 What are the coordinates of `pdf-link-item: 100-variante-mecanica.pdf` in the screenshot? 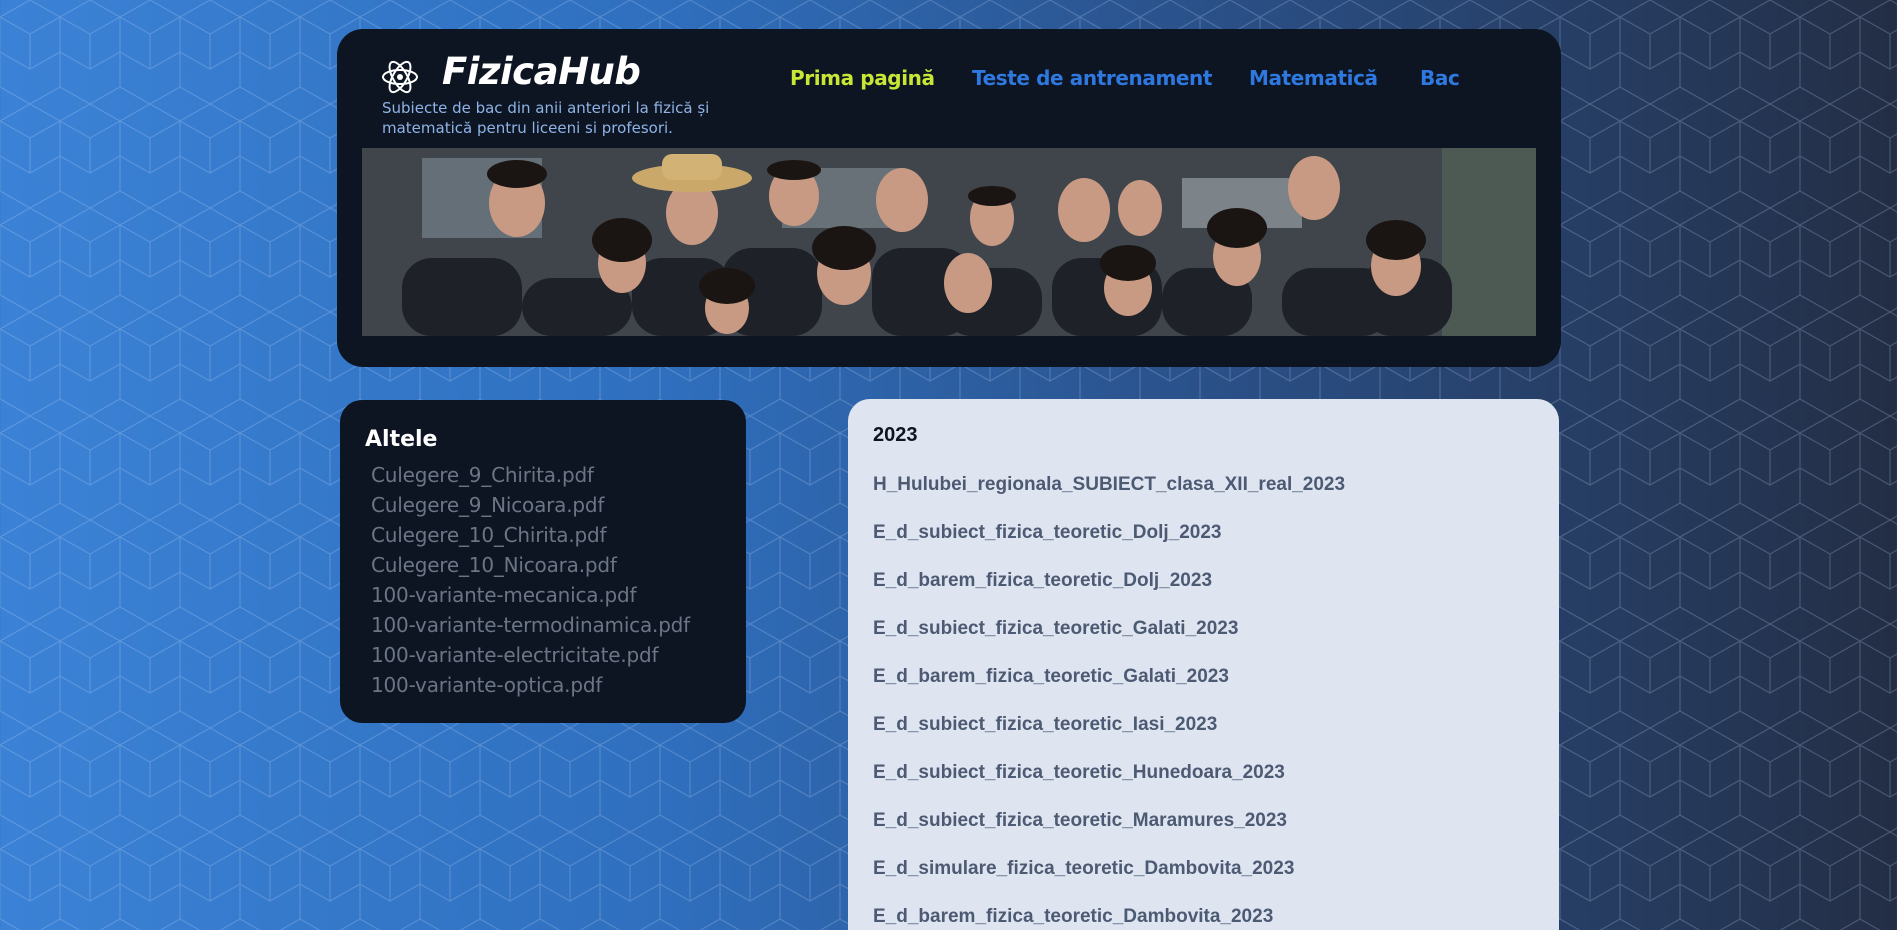 It's located at (530, 595).